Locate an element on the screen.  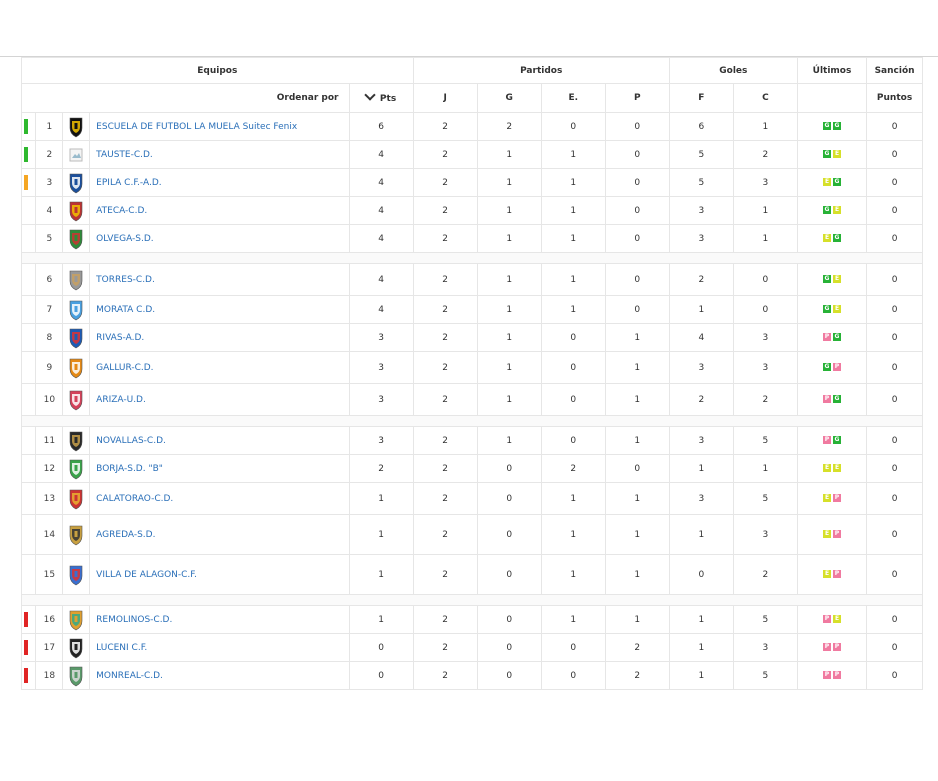
sort-p-button: P is located at coordinates (637, 98).